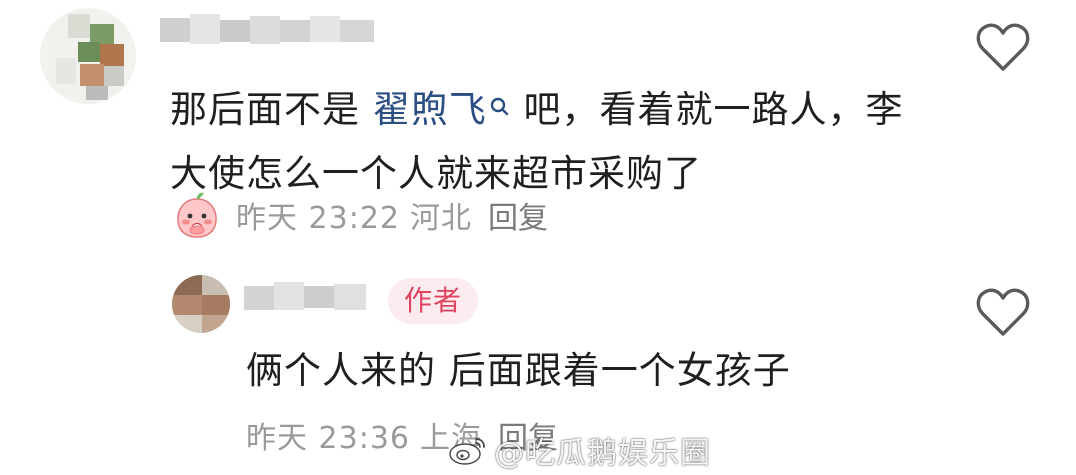 Image resolution: width=1076 pixels, height=475 pixels. What do you see at coordinates (518, 370) in the screenshot?
I see `reply-body: 俩个人来的 后面跟着一个女孩子` at bounding box center [518, 370].